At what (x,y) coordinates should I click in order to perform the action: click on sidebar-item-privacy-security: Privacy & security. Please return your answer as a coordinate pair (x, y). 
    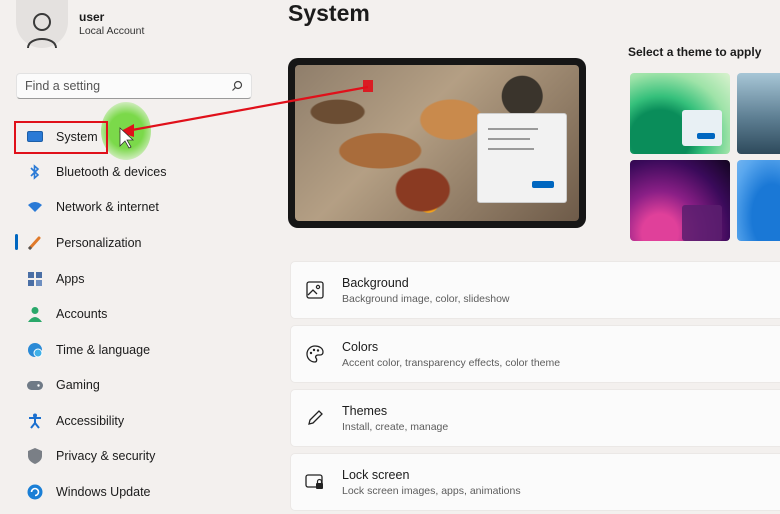
    Looking at the image, I should click on (136, 456).